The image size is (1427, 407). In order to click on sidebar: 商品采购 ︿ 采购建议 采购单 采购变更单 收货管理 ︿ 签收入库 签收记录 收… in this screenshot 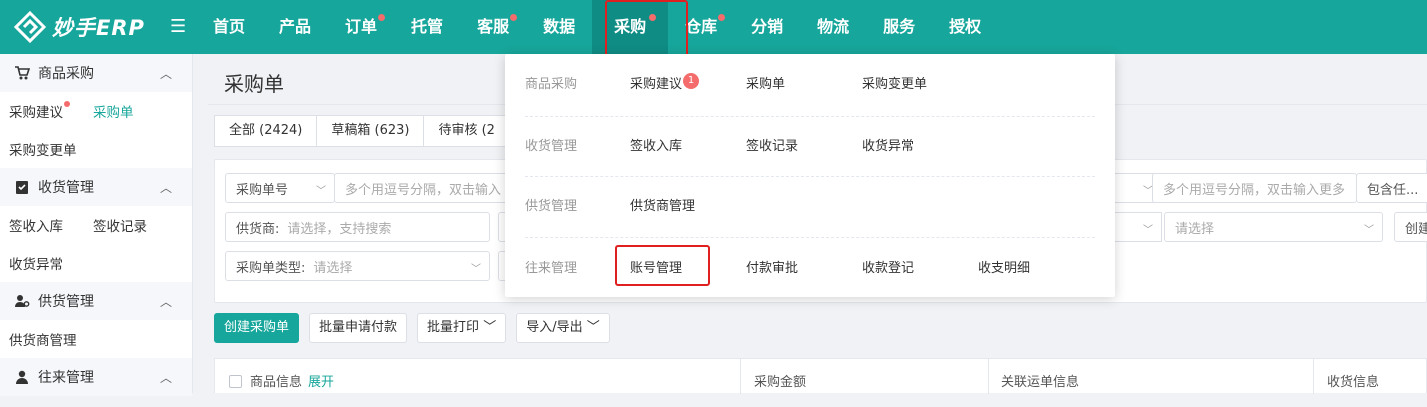, I will do `click(96, 225)`.